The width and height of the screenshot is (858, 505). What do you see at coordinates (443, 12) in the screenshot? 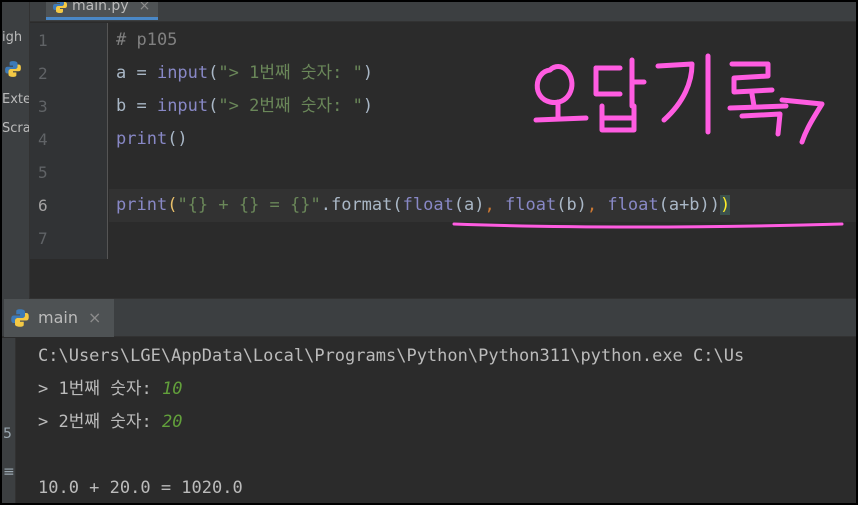
I see `editor-tab-strip: main.py ×` at bounding box center [443, 12].